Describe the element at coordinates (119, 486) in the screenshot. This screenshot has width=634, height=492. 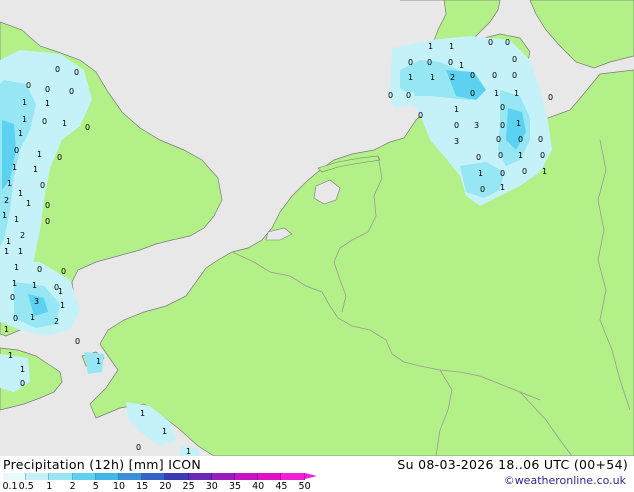
I see `colorbar-tick-label: 10` at that location.